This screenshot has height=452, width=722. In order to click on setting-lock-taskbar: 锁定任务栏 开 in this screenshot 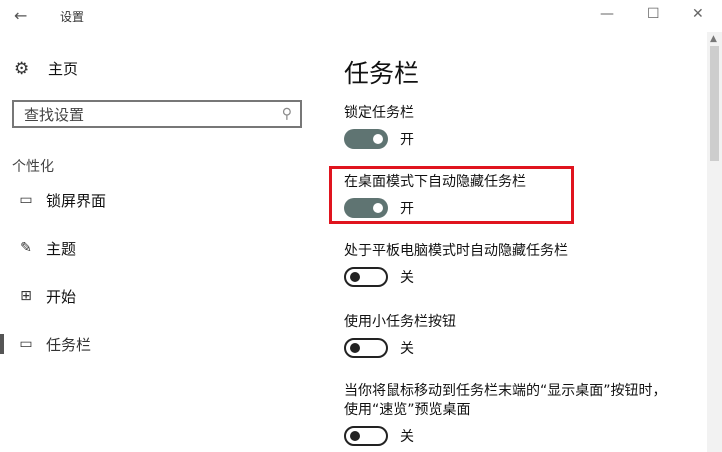, I will do `click(379, 126)`.